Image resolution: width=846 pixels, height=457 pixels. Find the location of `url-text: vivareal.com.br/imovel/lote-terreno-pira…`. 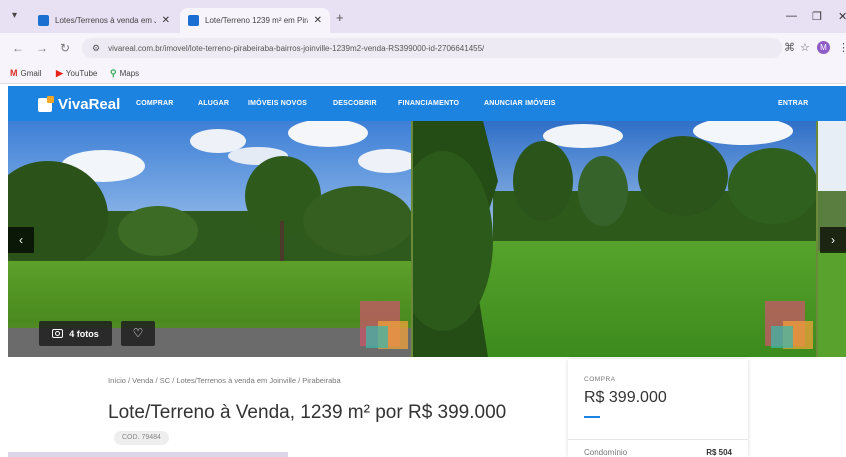

url-text: vivareal.com.br/imovel/lote-terreno-pira… is located at coordinates (296, 48).